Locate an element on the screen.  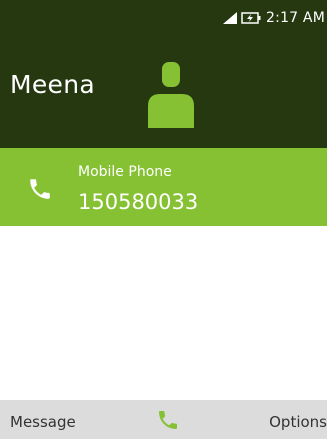
contact-name: Meena is located at coordinates (52, 84).